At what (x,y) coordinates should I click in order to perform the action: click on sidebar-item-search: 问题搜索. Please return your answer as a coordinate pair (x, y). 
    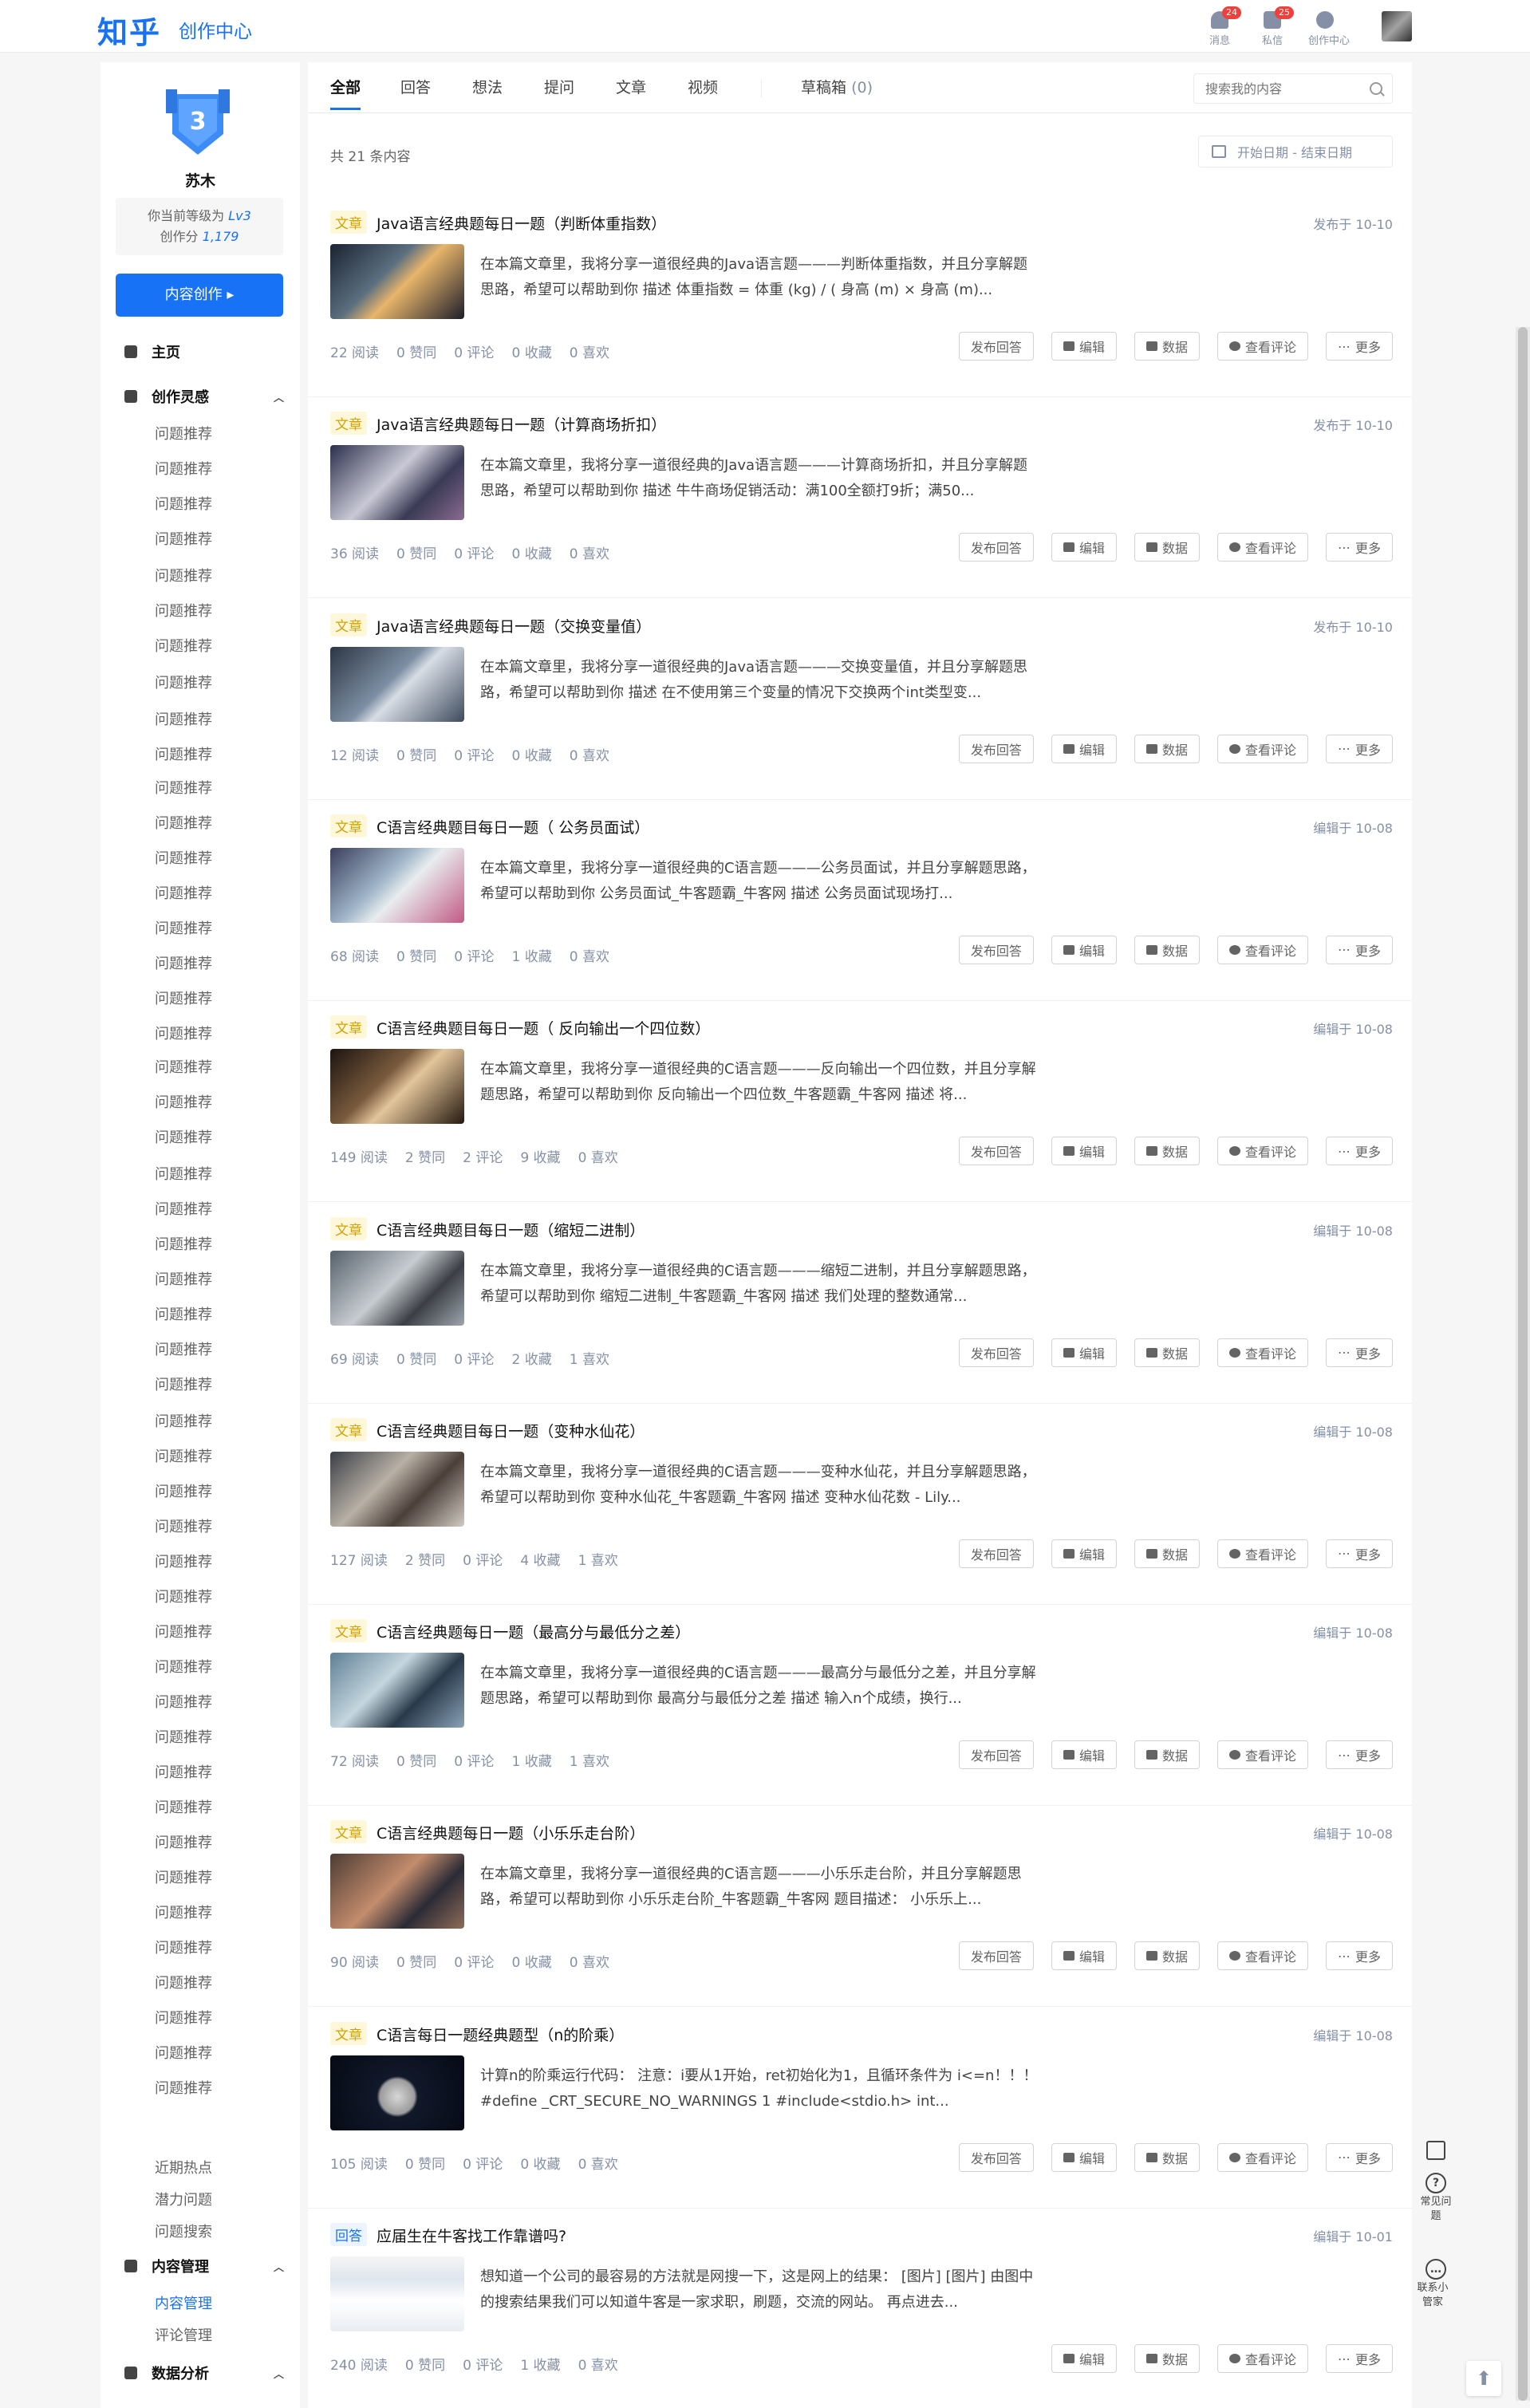
    Looking at the image, I should click on (183, 2231).